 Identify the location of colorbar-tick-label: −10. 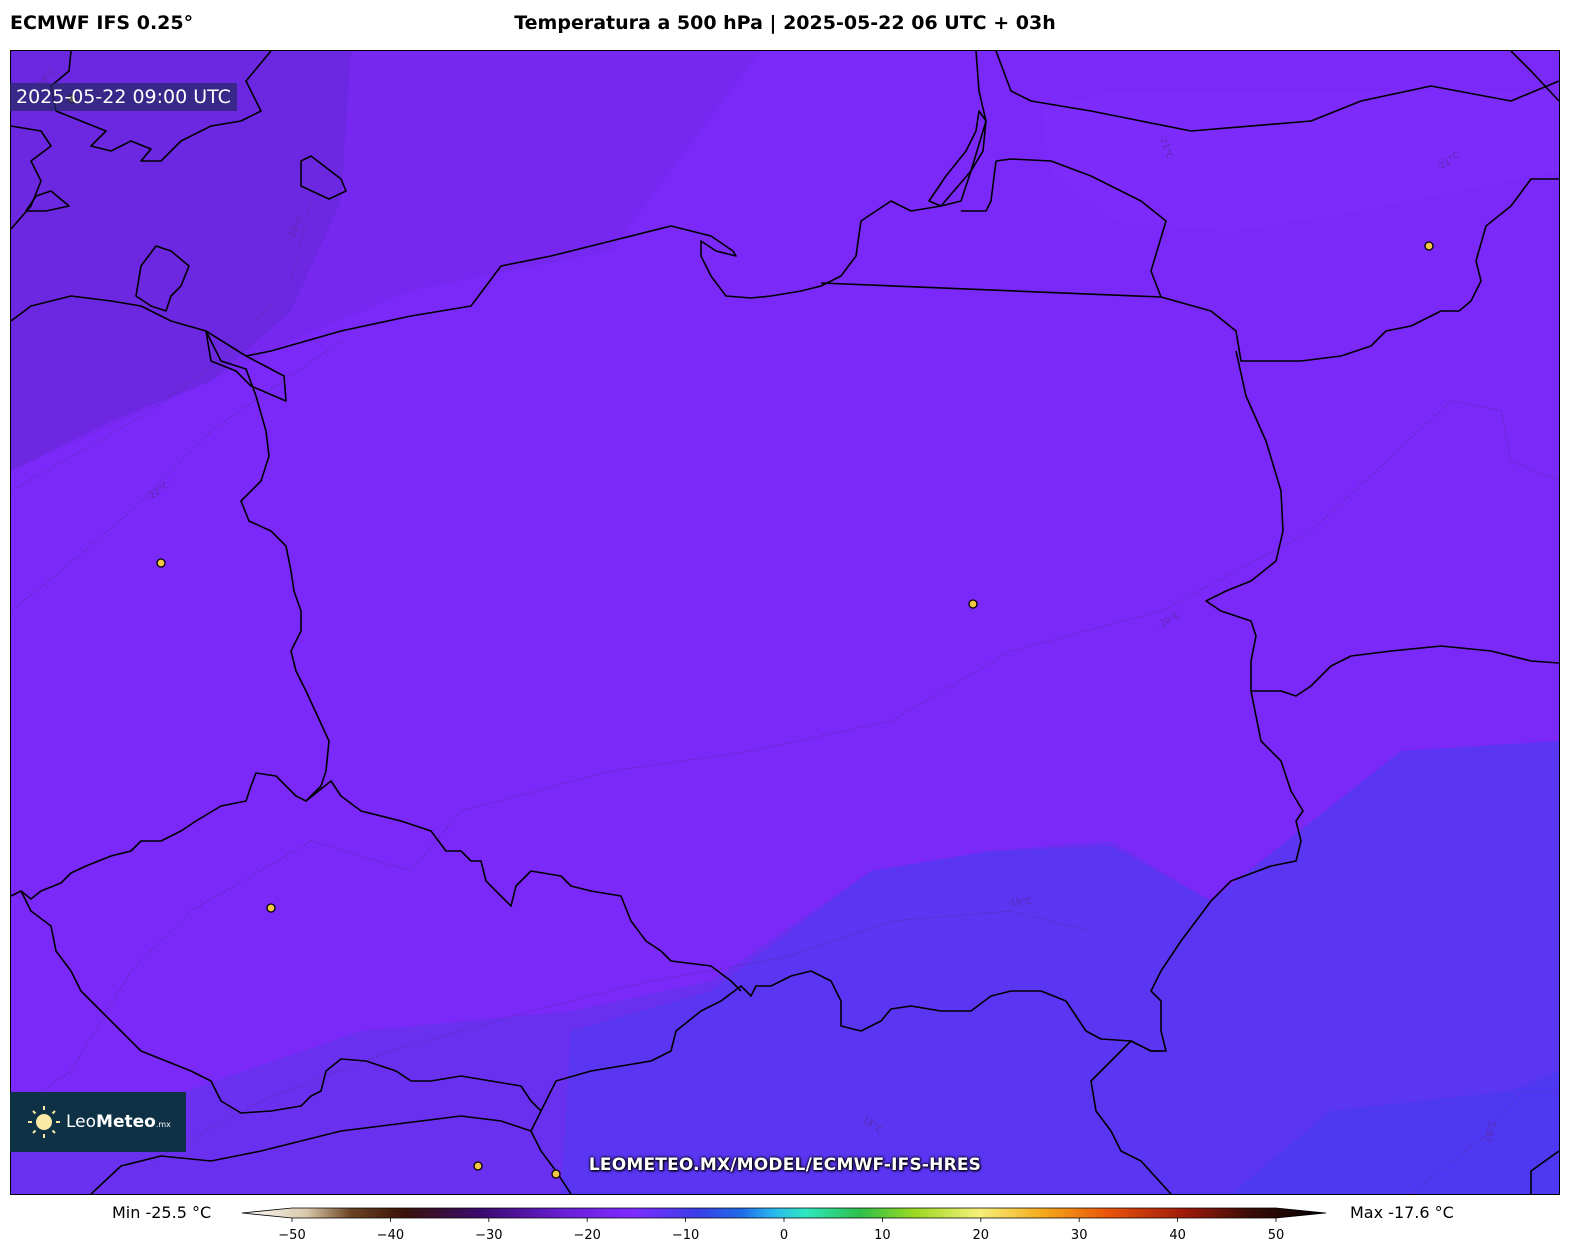
(685, 1235).